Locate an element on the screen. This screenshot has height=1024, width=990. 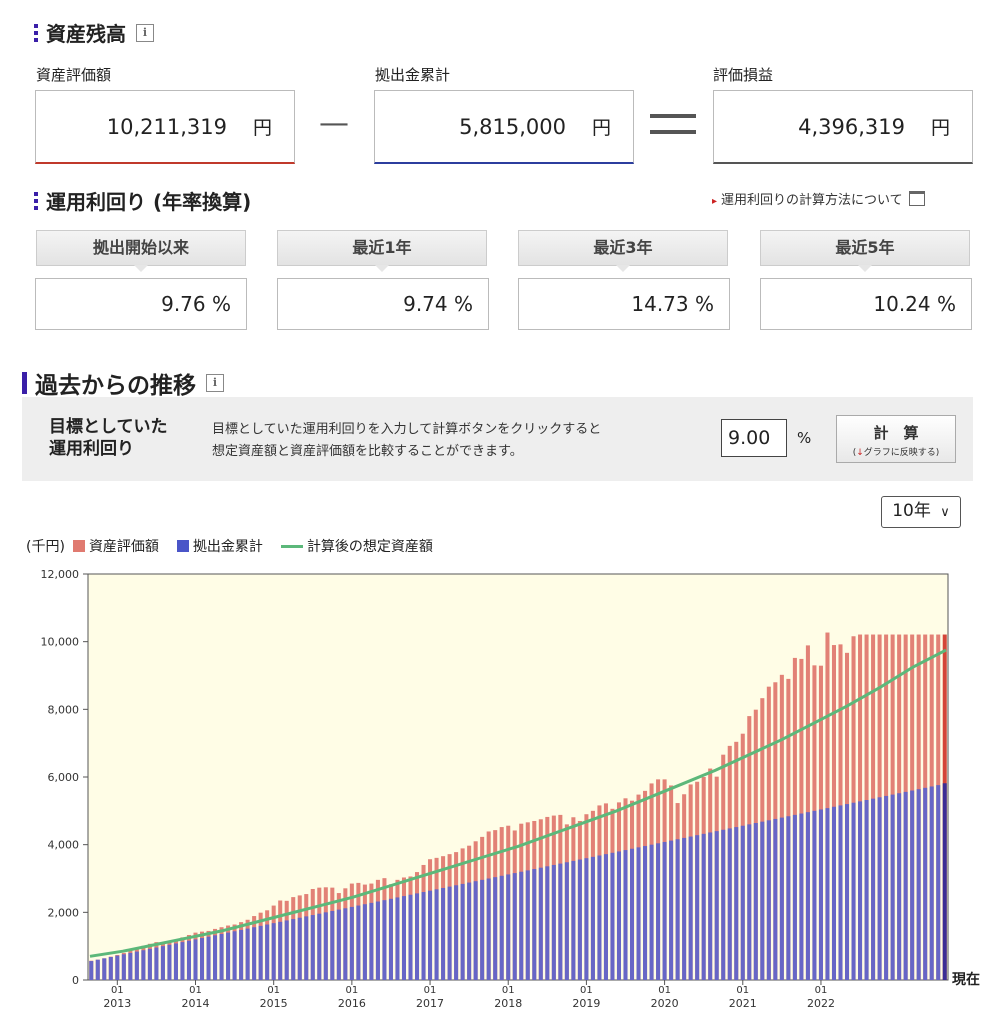
target-rate-input: 9.00 is located at coordinates (754, 438).